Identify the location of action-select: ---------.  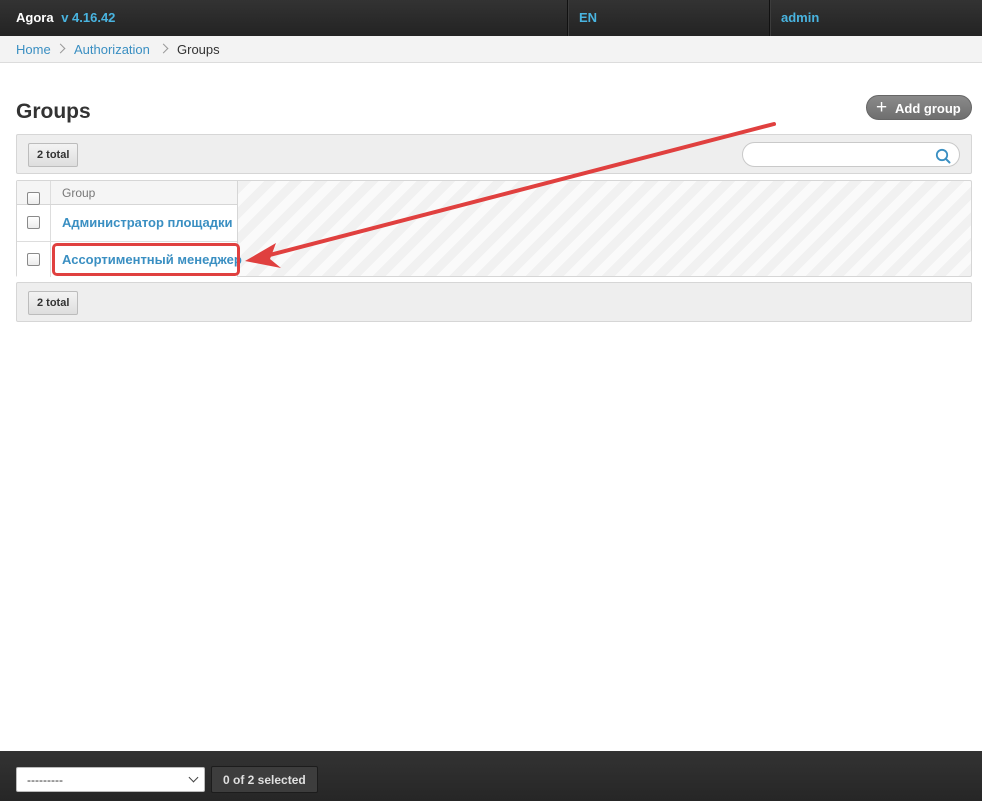
(110, 779).